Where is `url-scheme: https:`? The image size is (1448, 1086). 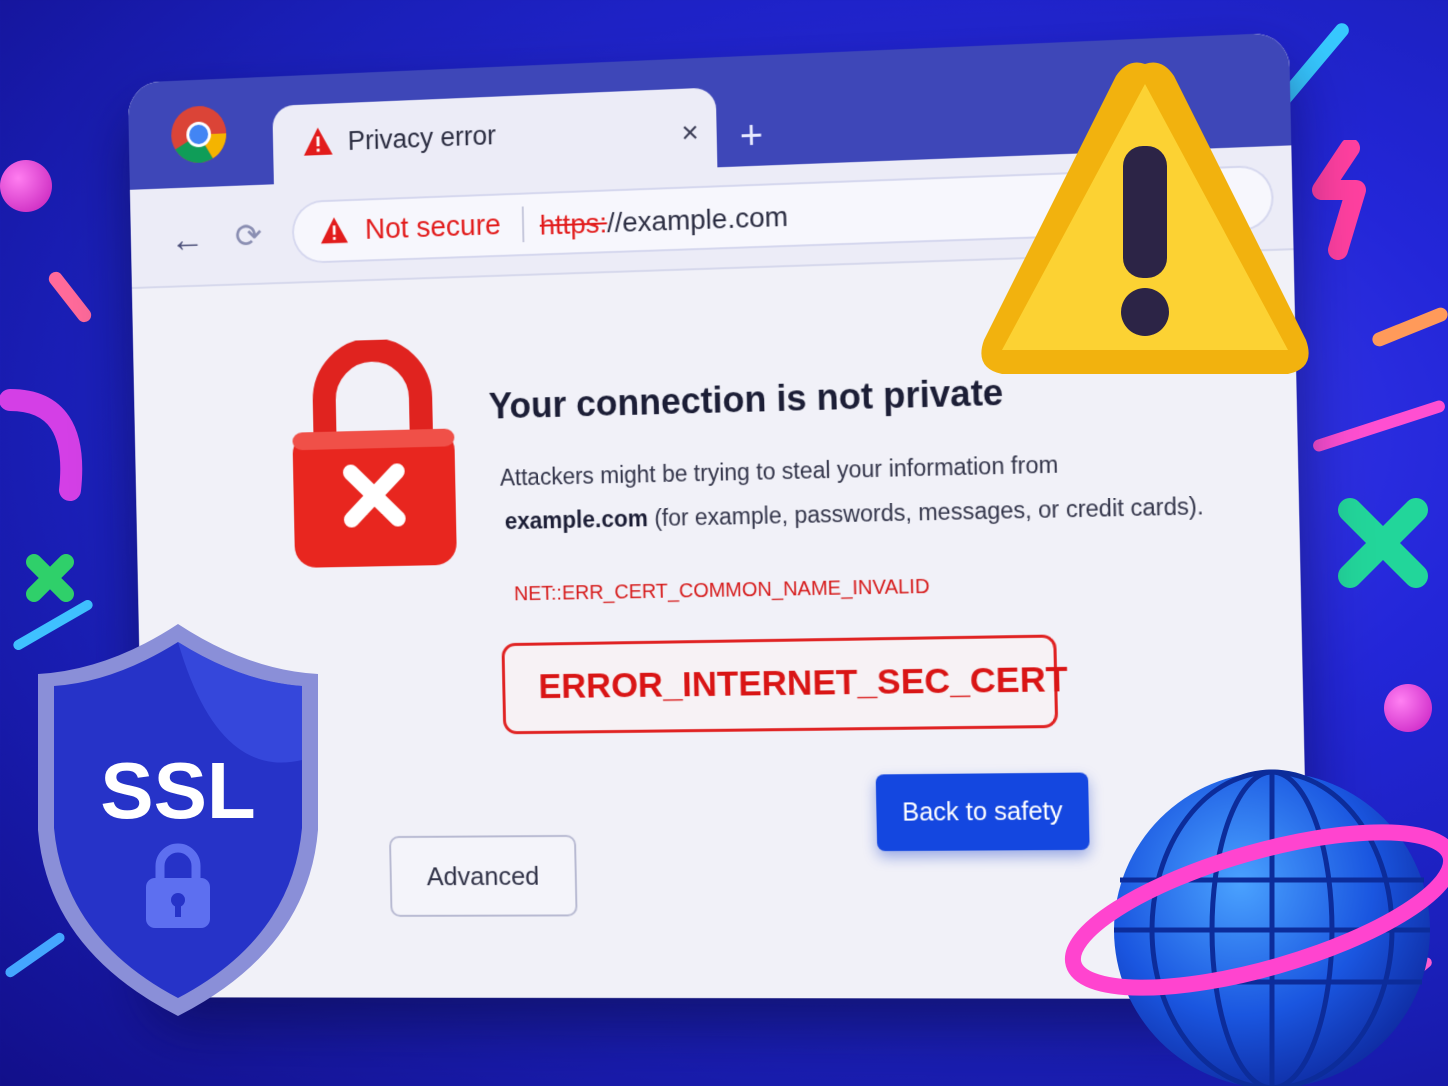
url-scheme: https: is located at coordinates (573, 224).